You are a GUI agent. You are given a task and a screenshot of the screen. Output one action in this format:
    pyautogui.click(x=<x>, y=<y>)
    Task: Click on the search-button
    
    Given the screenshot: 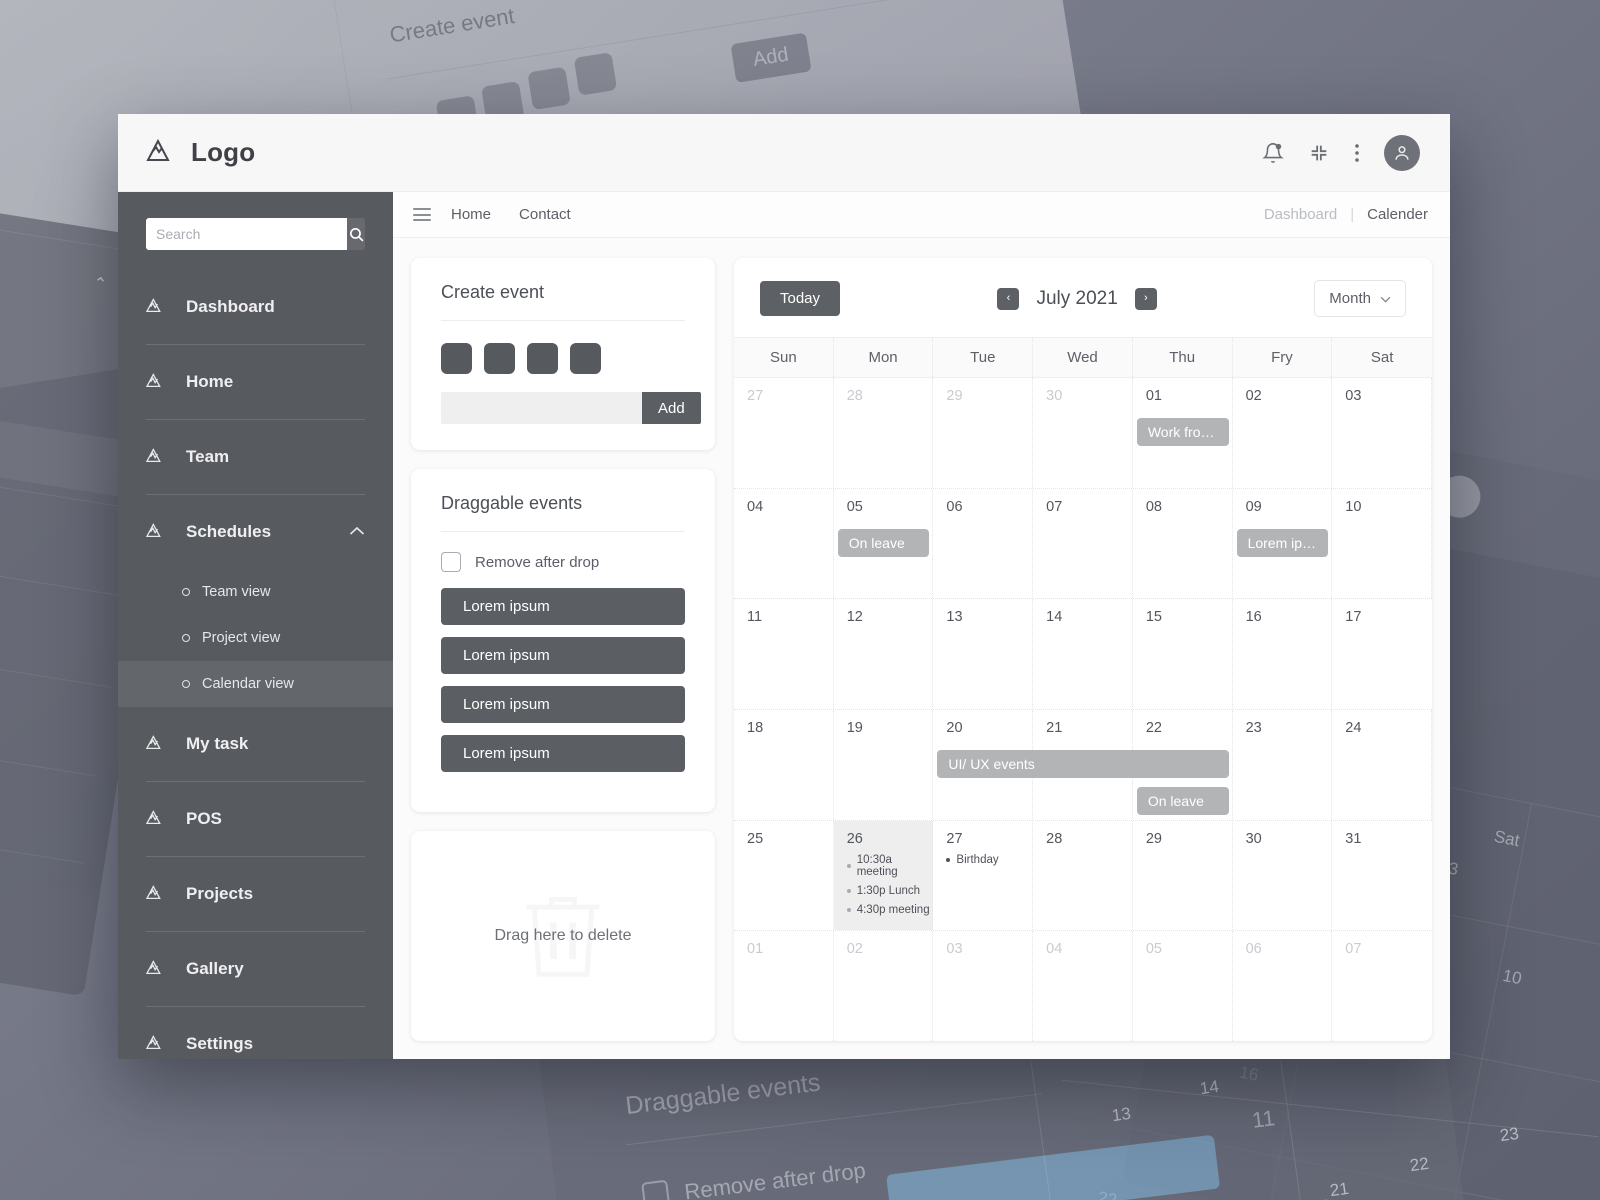 What is the action you would take?
    pyautogui.click(x=356, y=234)
    